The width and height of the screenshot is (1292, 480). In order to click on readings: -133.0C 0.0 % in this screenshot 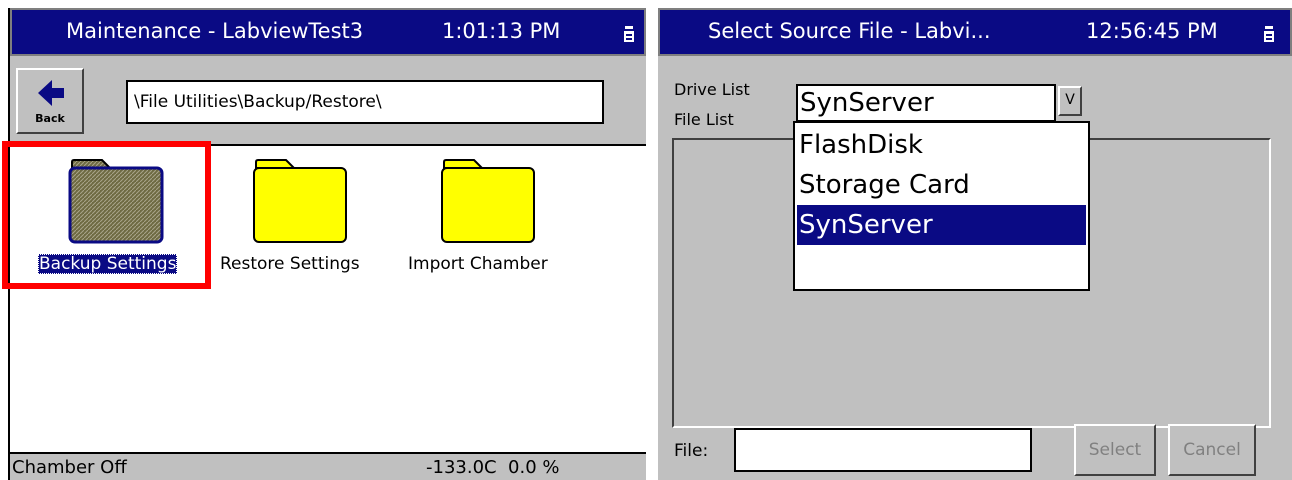, I will do `click(493, 467)`.